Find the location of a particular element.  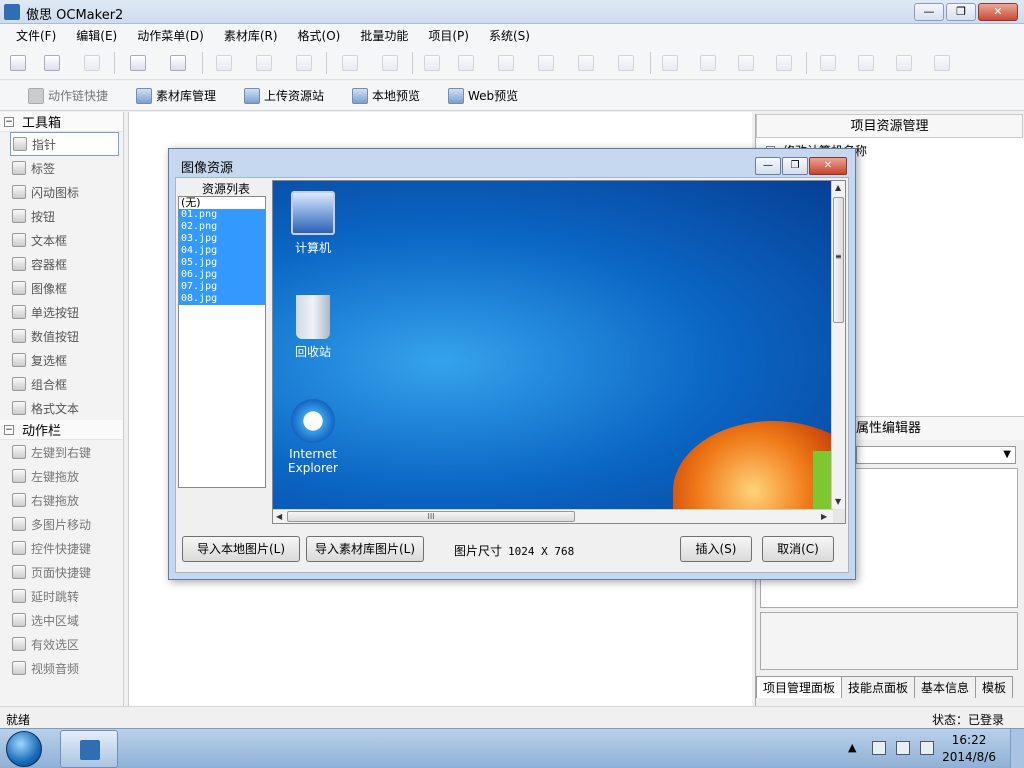

tool-spinner: 数值按钮 is located at coordinates (61, 336).